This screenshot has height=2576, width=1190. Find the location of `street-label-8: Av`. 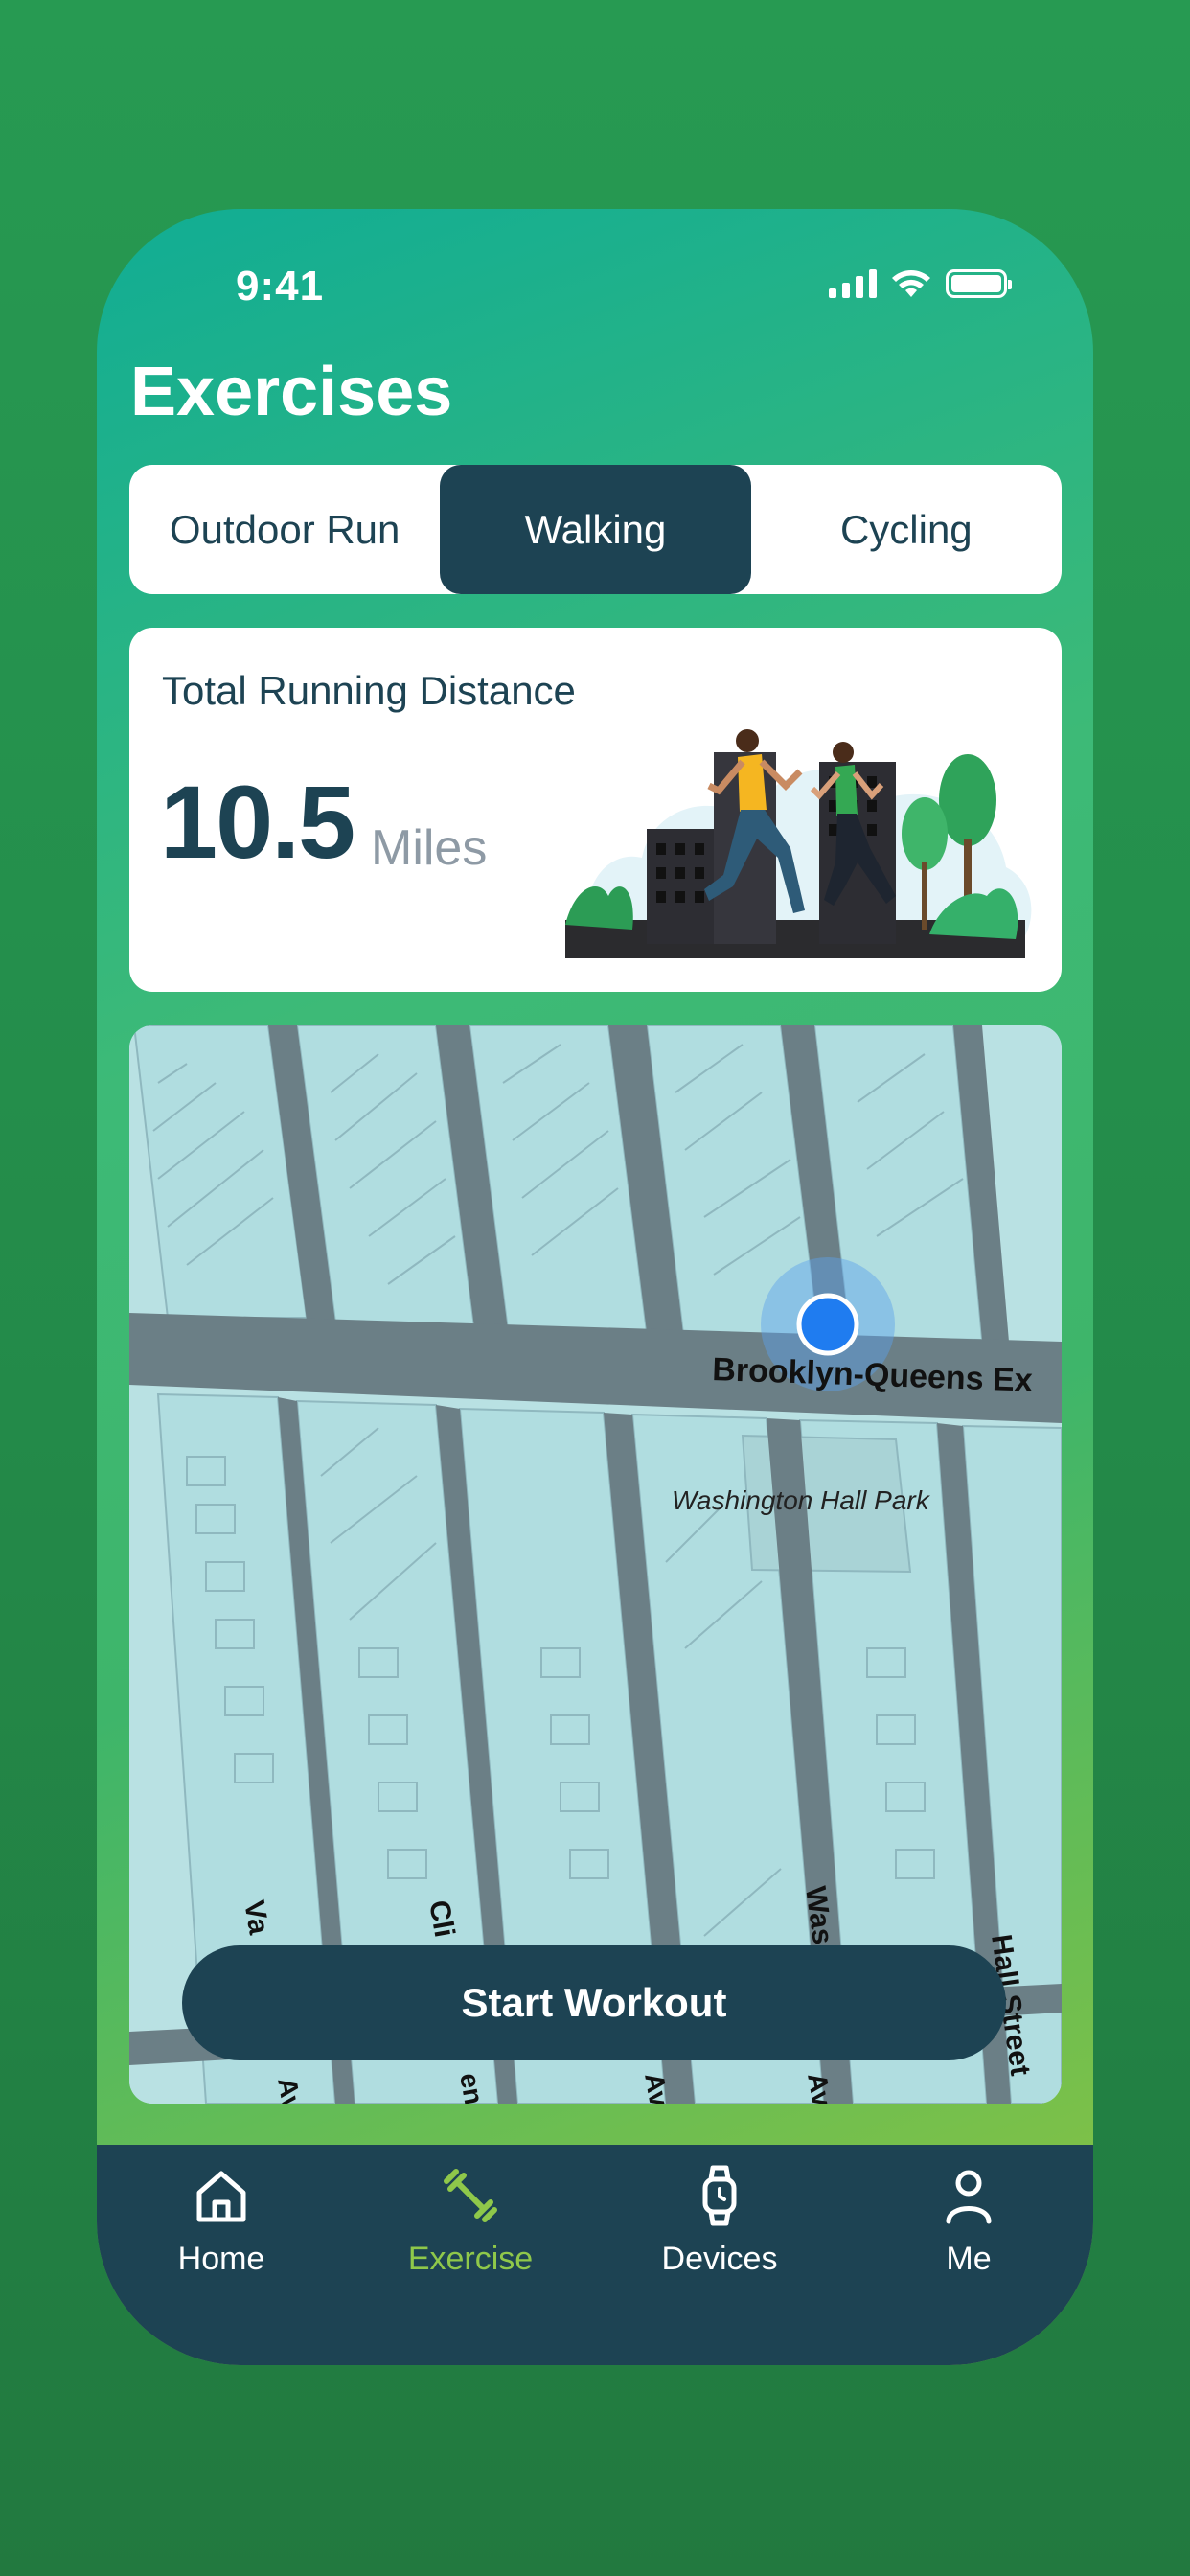

street-label-8: Av is located at coordinates (820, 2087).